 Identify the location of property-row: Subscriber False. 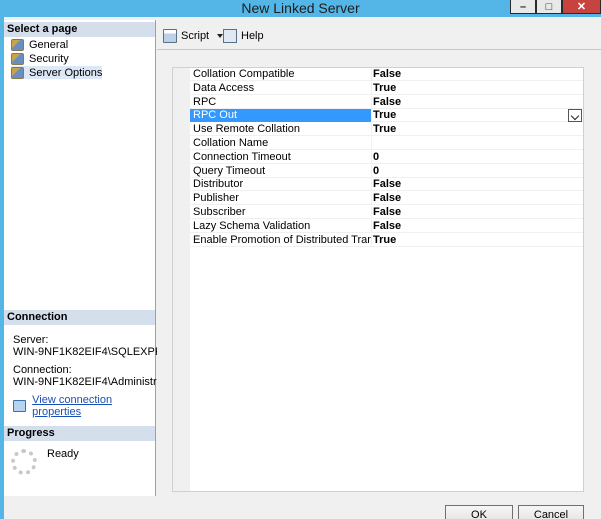
(386, 212).